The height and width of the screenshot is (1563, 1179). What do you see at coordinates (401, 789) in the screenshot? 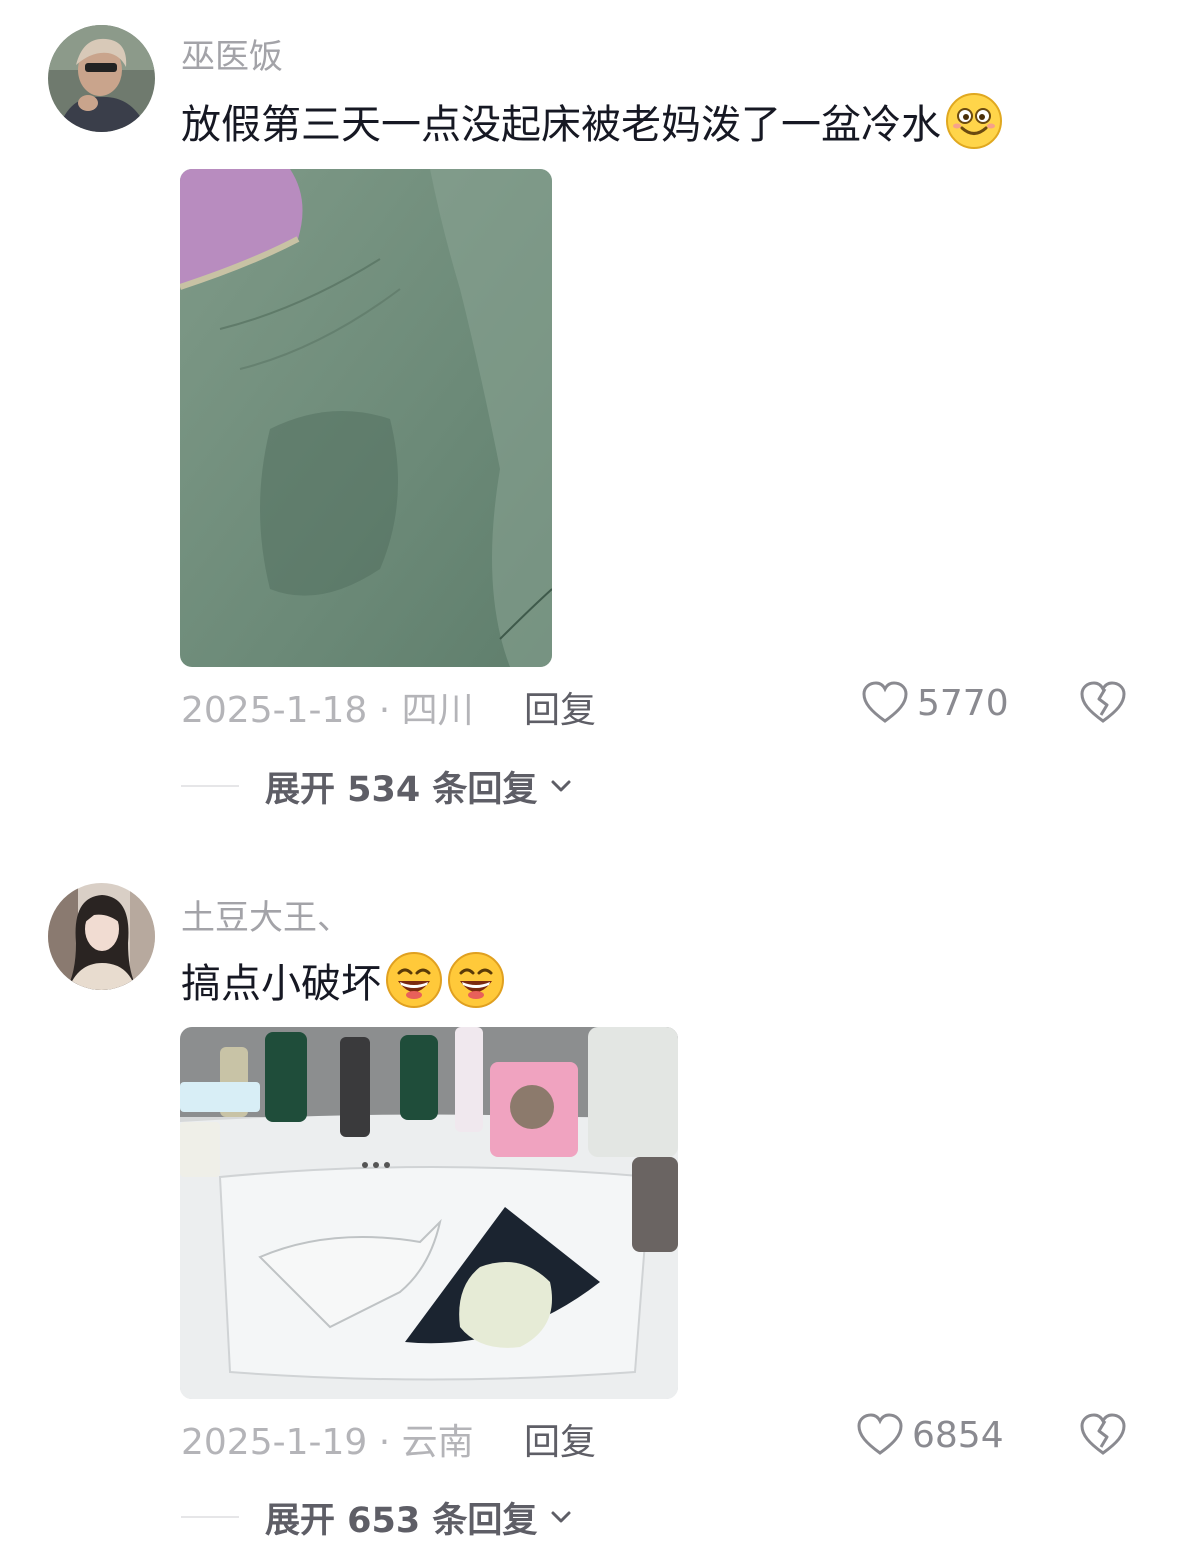
I see `expand-replies-label: 展开 534 条回复` at bounding box center [401, 789].